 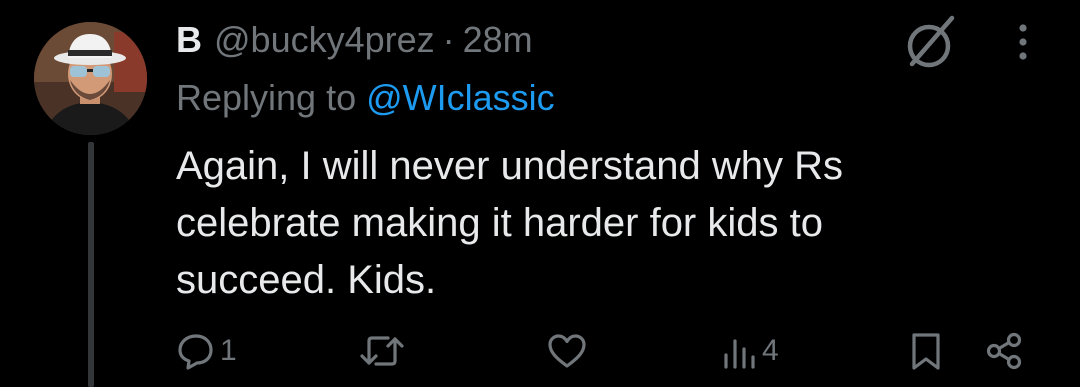 What do you see at coordinates (1023, 42) in the screenshot?
I see `more-vertical-icon` at bounding box center [1023, 42].